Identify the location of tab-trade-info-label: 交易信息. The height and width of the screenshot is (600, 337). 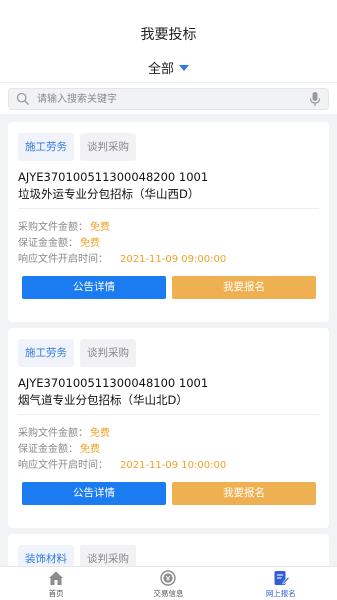
(168, 593).